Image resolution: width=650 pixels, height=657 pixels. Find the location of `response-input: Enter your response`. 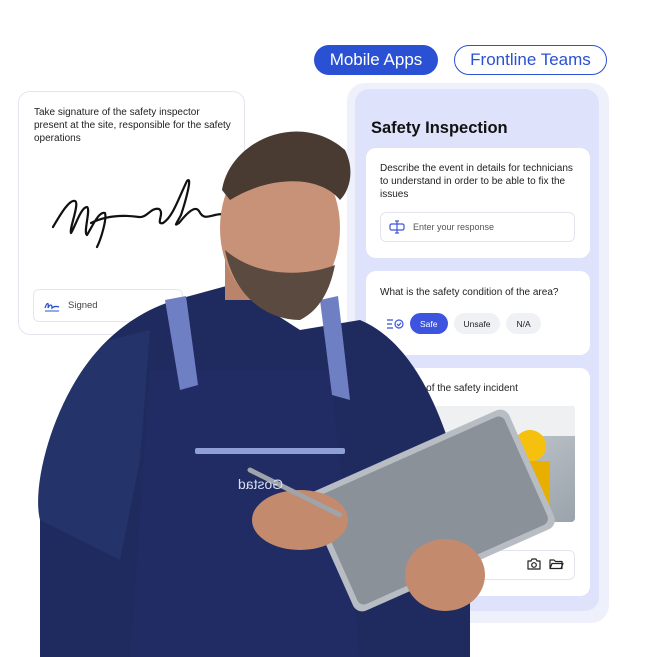

response-input: Enter your response is located at coordinates (477, 227).